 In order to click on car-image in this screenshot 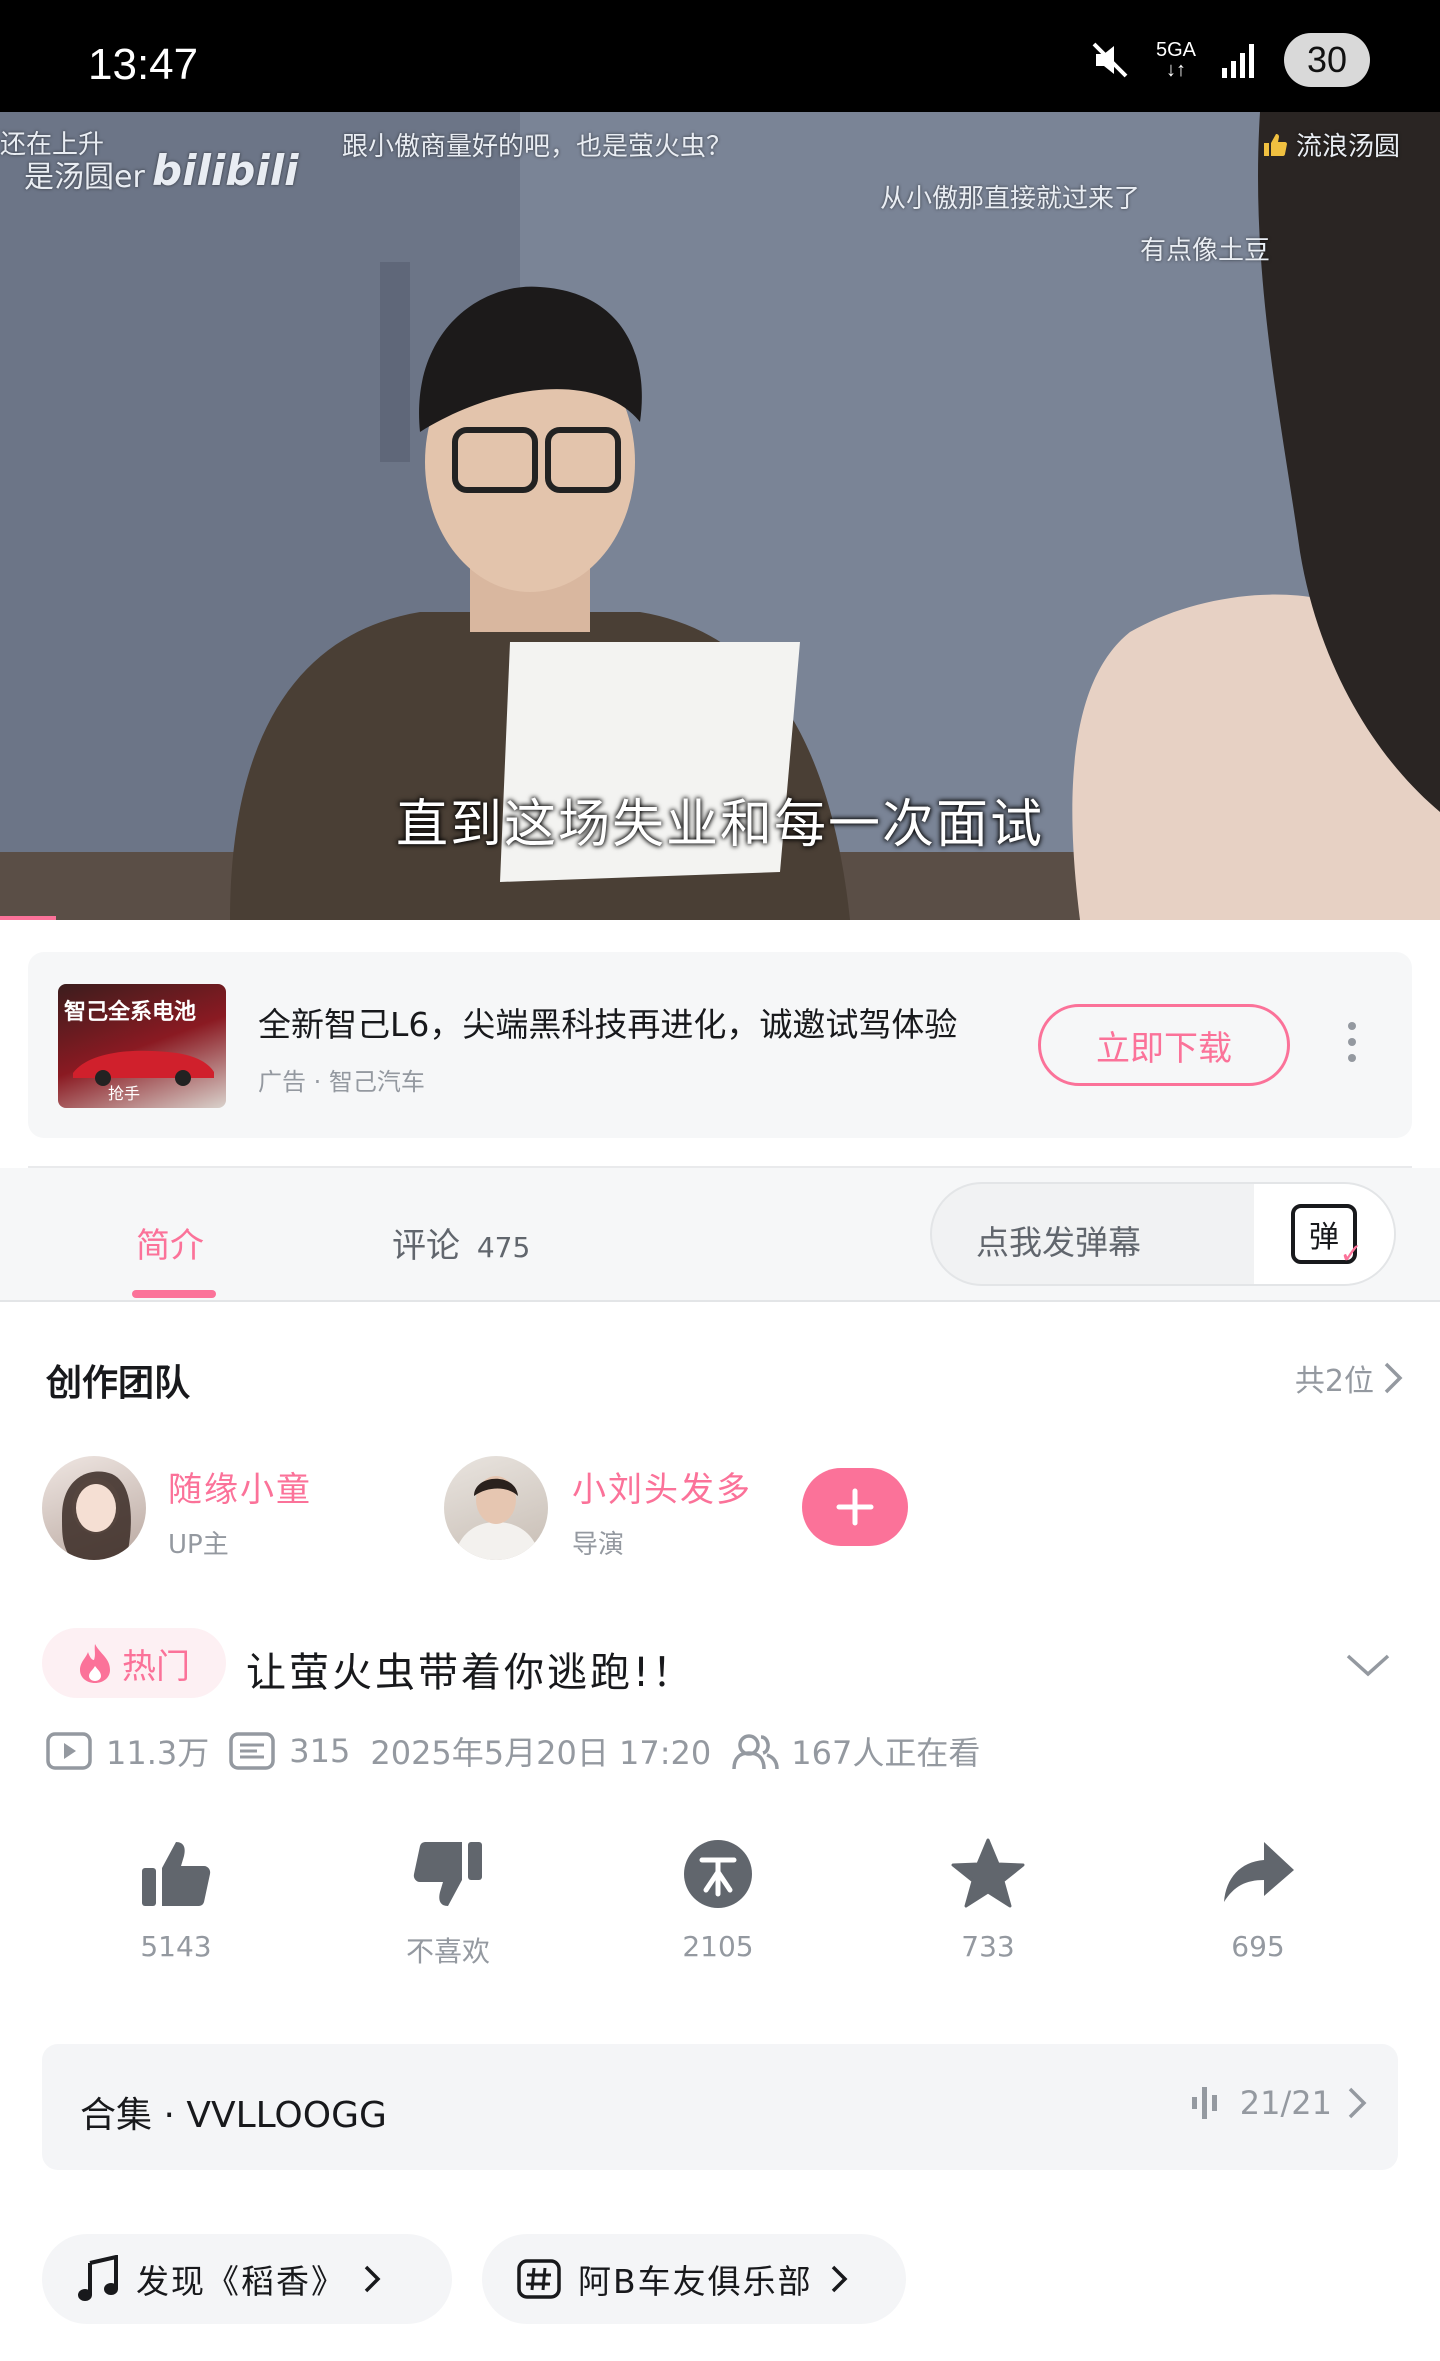, I will do `click(143, 1068)`.